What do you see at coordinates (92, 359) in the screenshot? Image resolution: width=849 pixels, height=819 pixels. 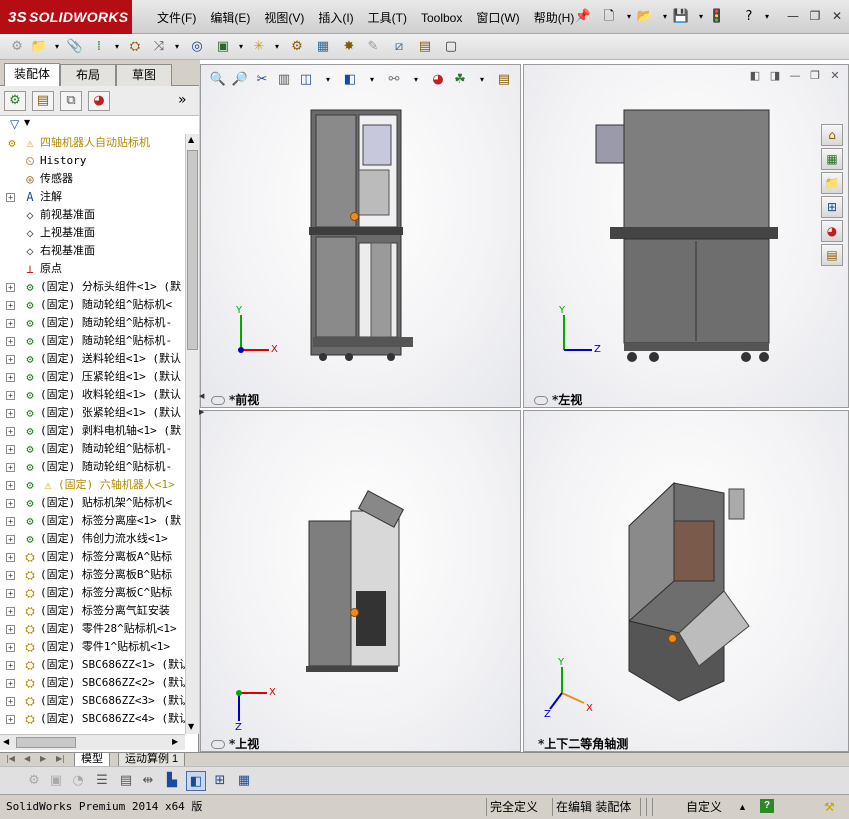 I see `tree-item: + ⚙ (固定) 送料轮组<1> (默认` at bounding box center [92, 359].